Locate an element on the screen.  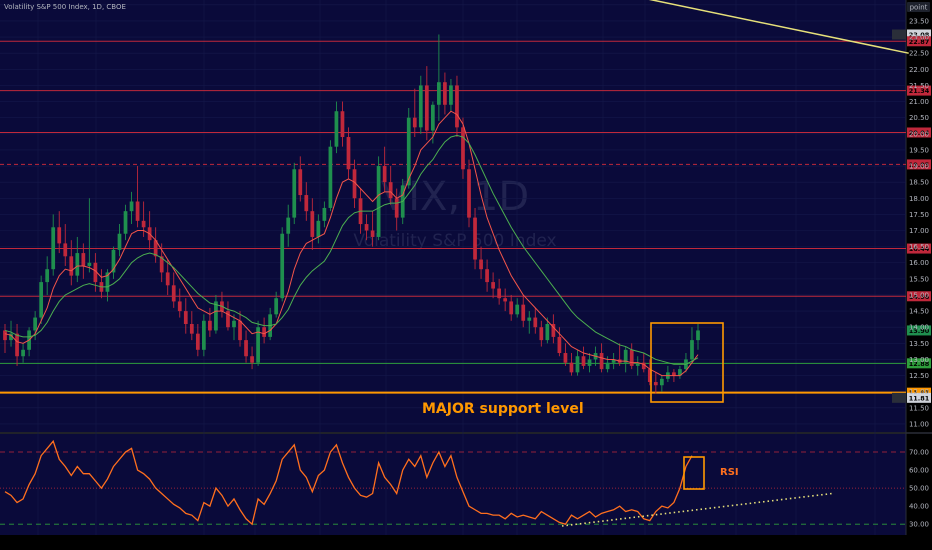
y-tick-label: 13.00 is located at coordinates (919, 360).